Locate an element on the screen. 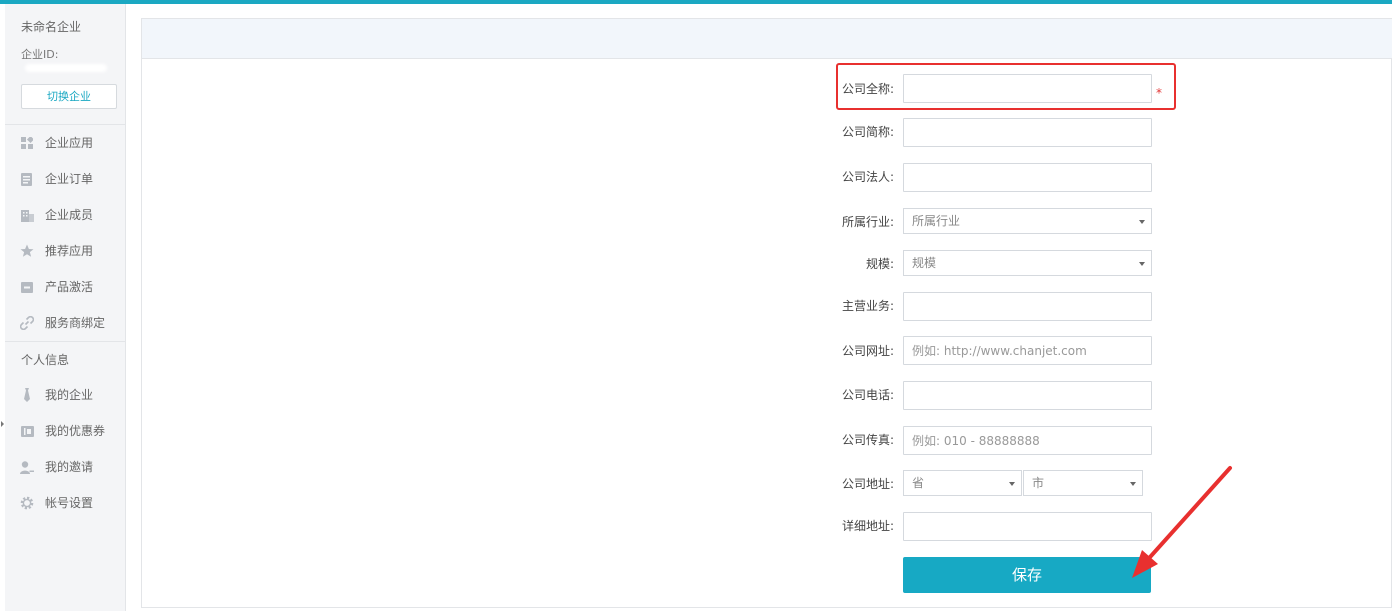 The width and height of the screenshot is (1392, 611). detail-address-input is located at coordinates (1027, 526).